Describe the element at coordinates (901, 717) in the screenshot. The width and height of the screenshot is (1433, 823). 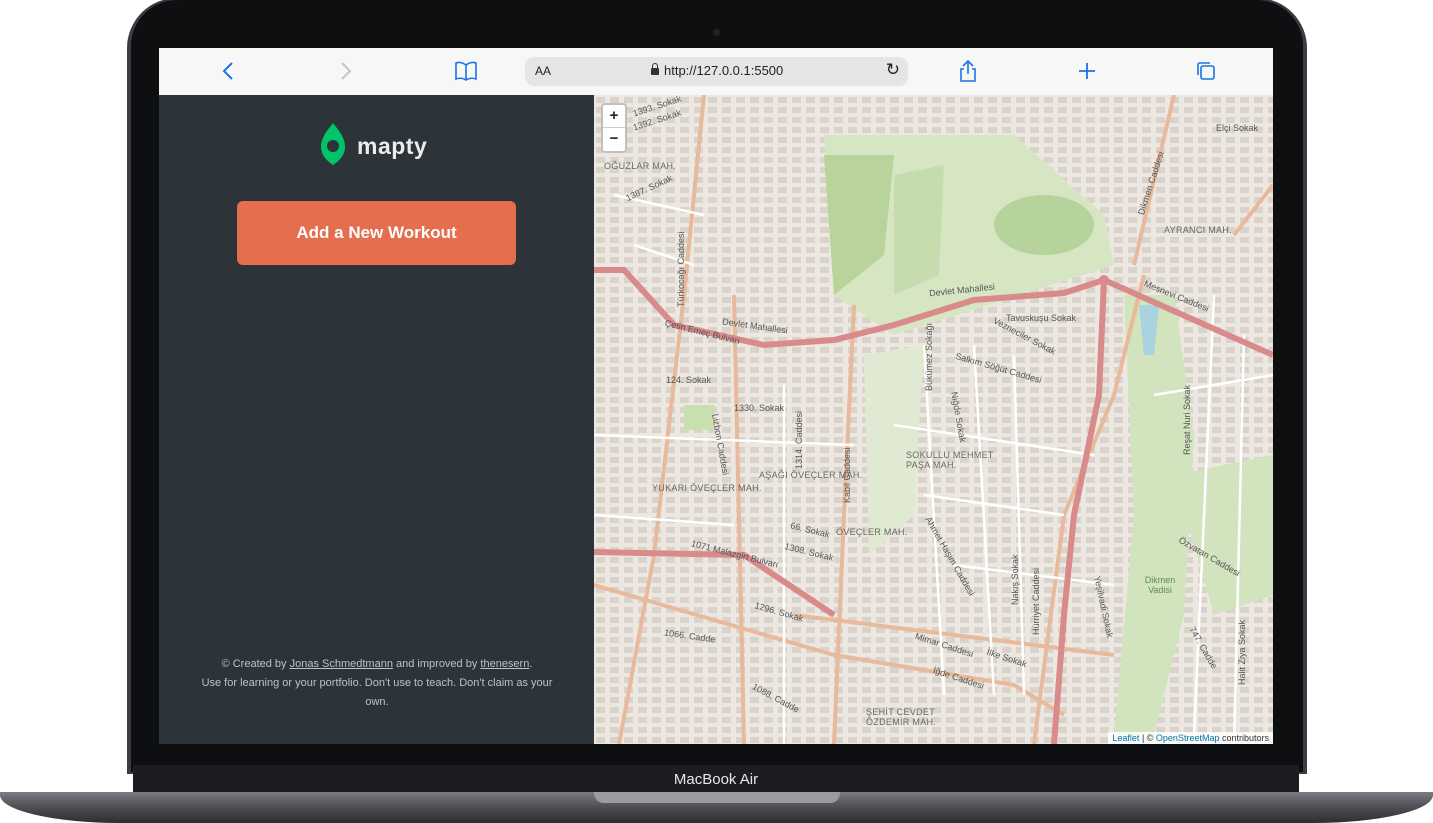
I see `map-label: ŞEHİT CEVDET ÖZDEMİR MAH.` at that location.